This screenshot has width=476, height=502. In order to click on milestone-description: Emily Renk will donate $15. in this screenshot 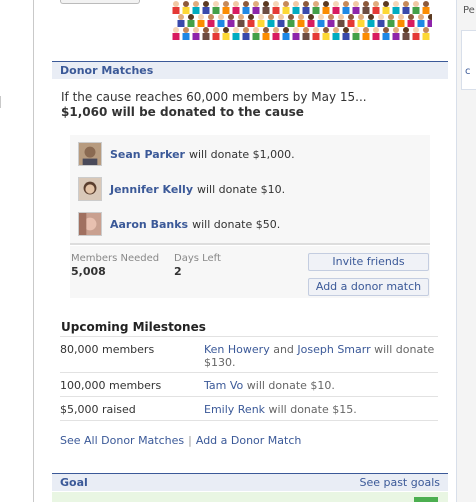, I will do `click(321, 409)`.